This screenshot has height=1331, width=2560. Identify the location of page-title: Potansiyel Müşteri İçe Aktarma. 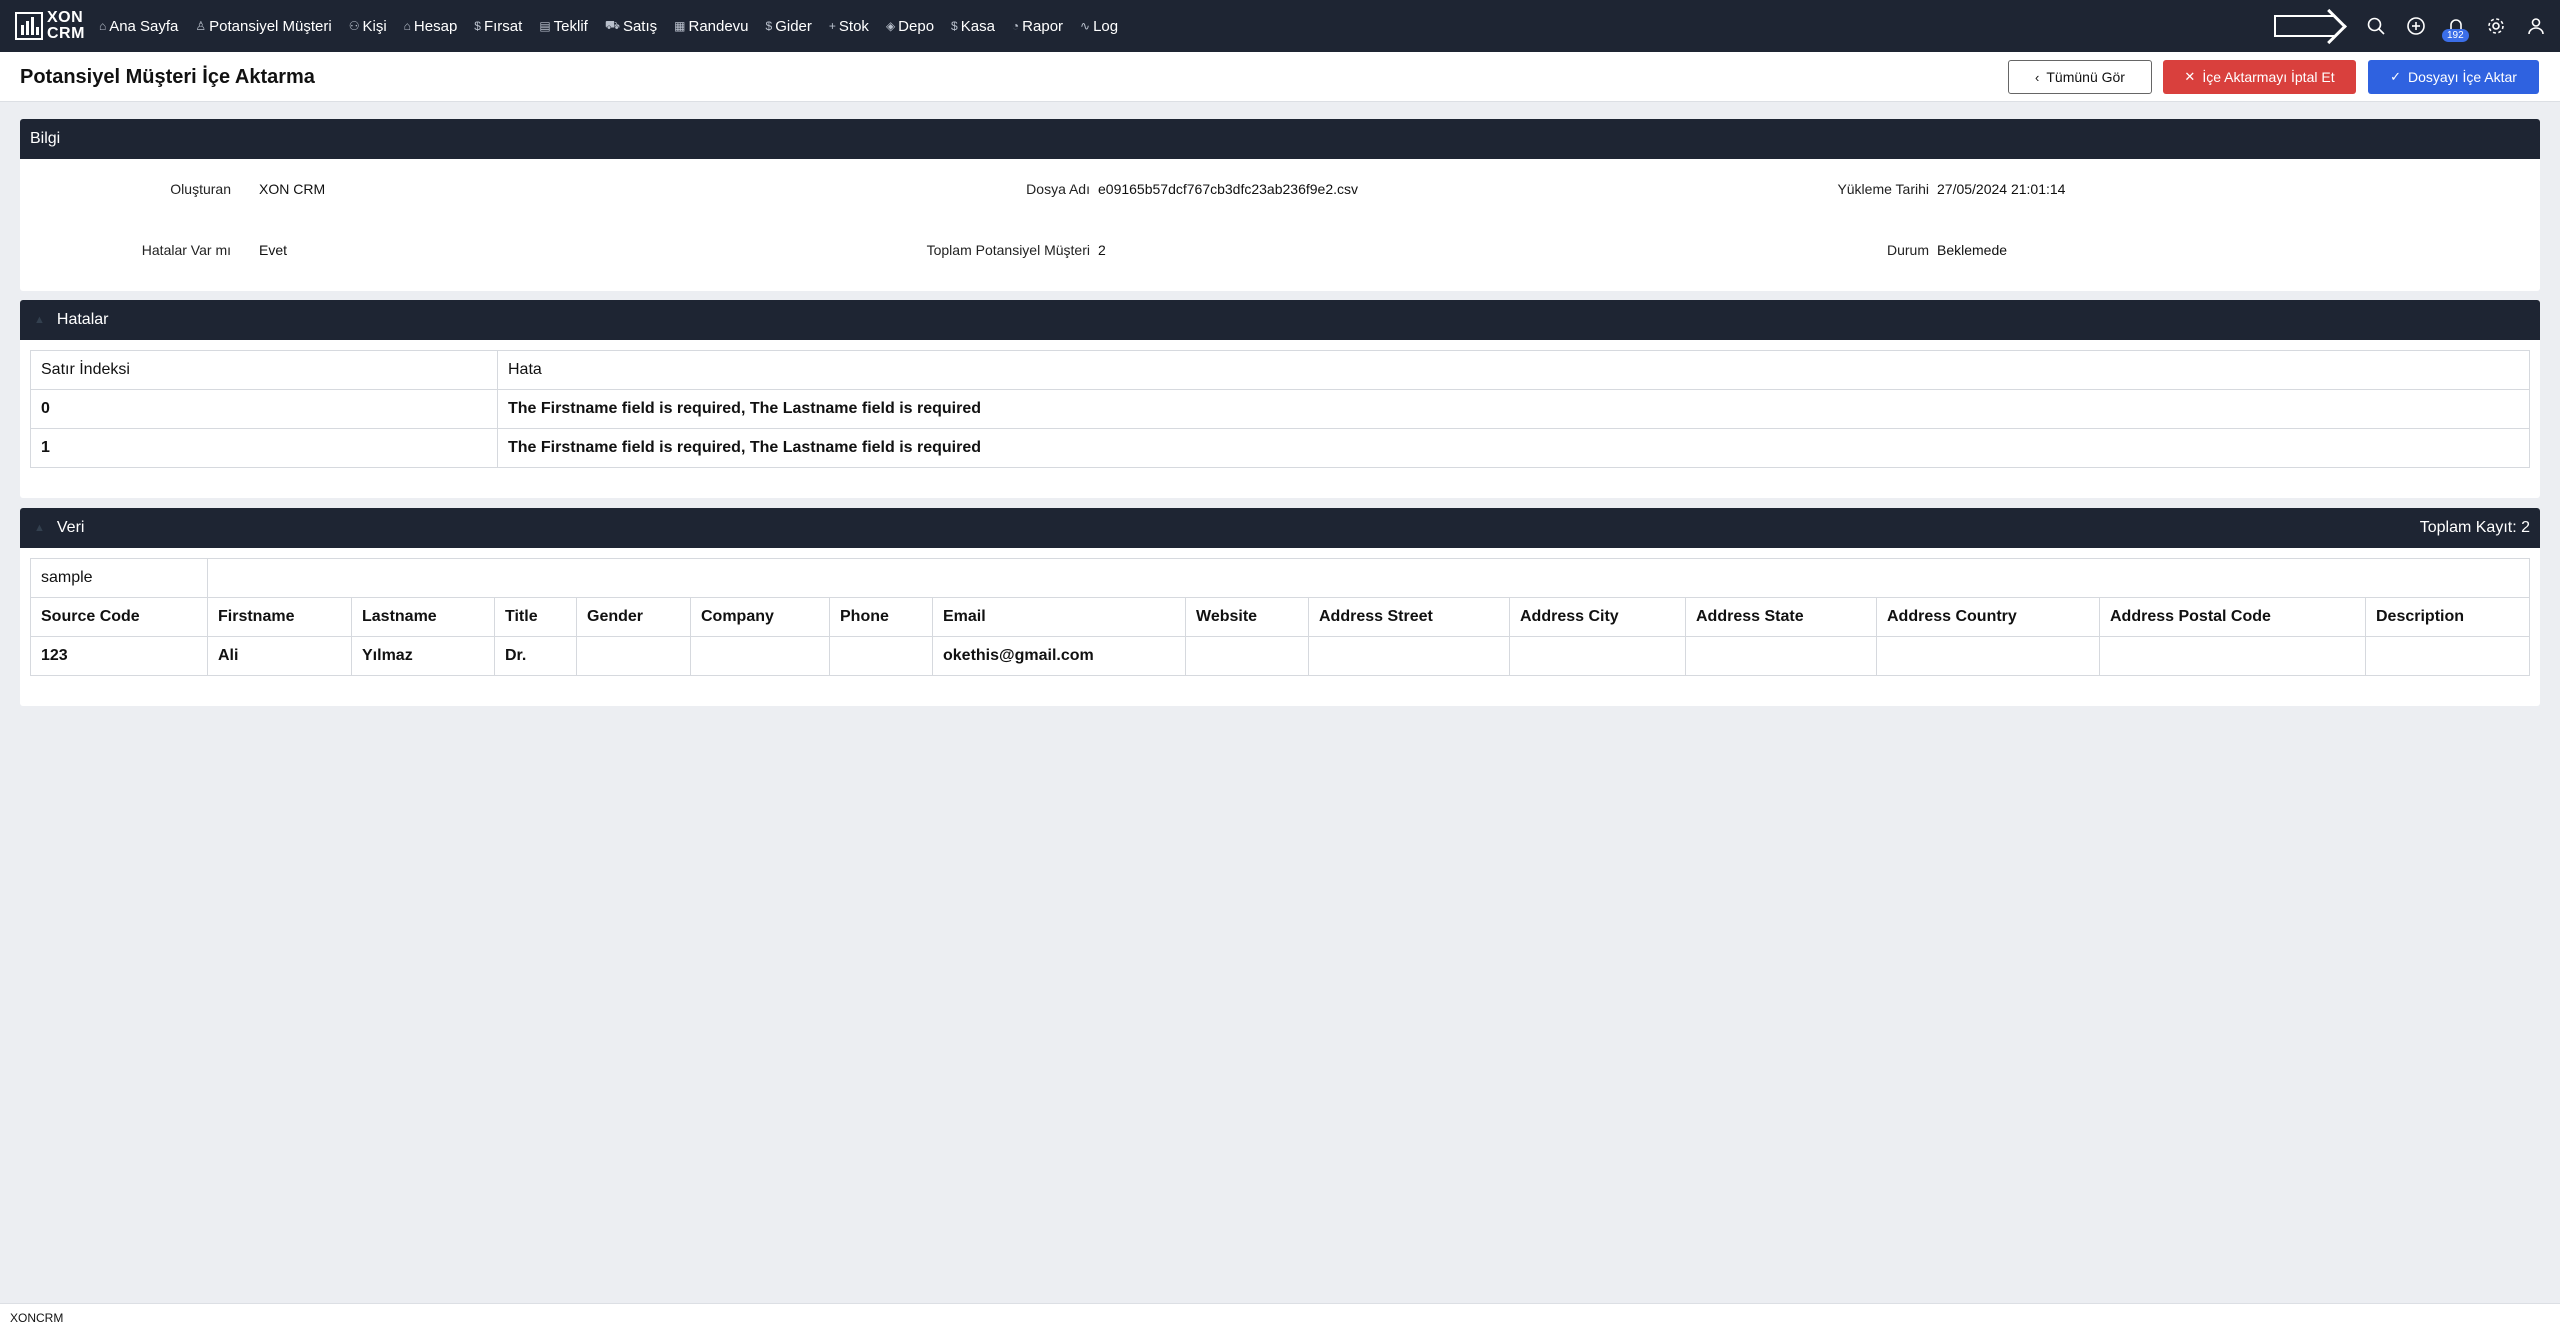
(167, 77).